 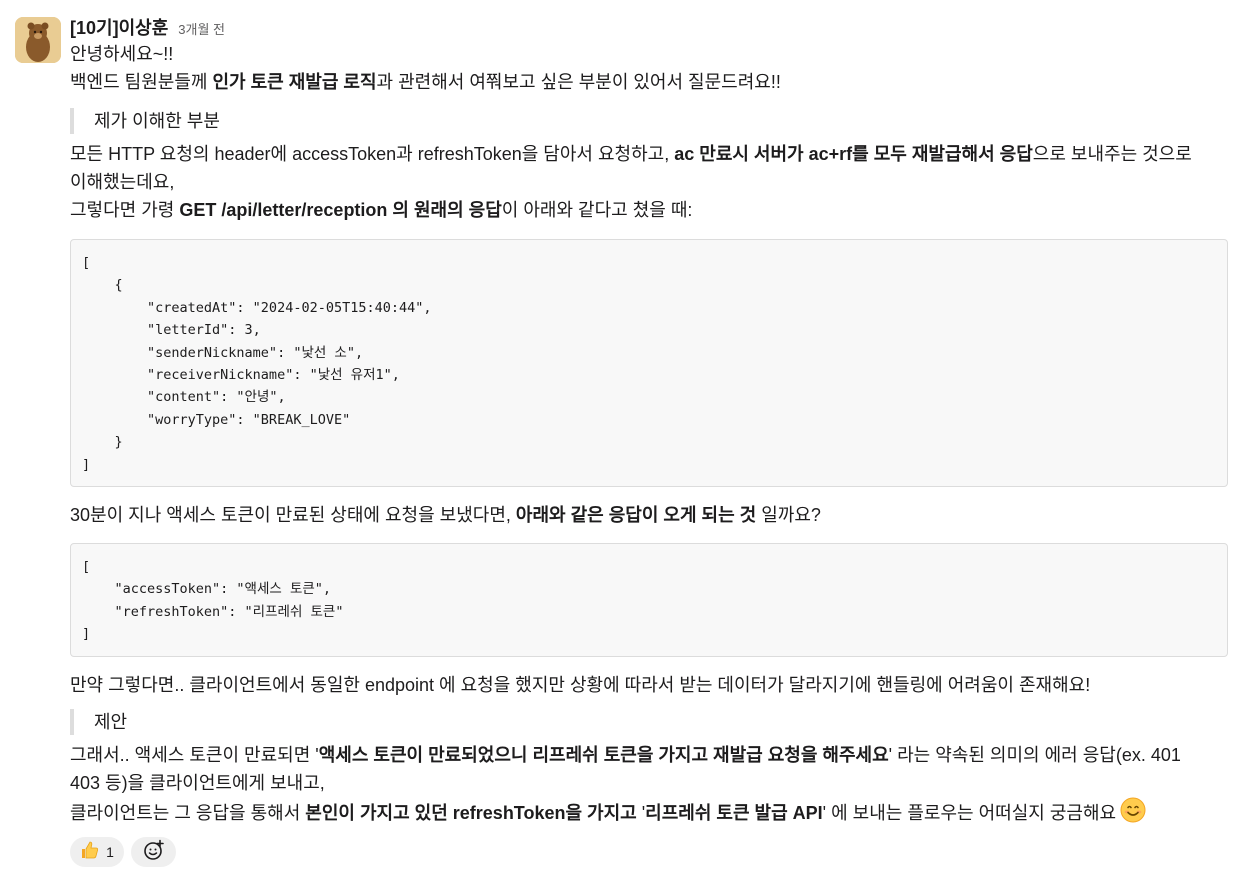 I want to click on p5-pre: 그래서.. 액세스 토큰이 만료되면 ', so click(x=194, y=754).